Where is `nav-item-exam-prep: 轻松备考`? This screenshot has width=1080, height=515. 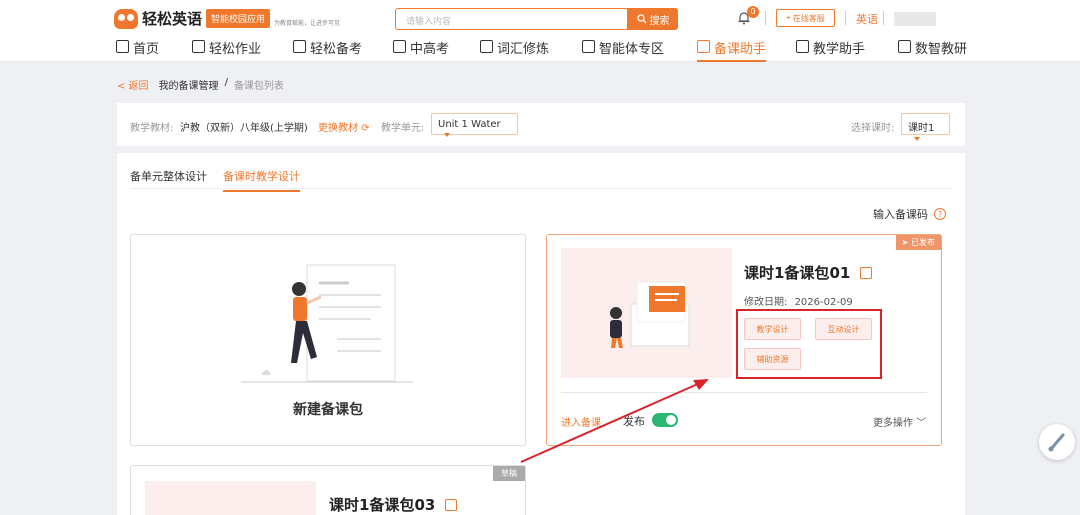
nav-item-exam-prep: 轻松备考 is located at coordinates (327, 50).